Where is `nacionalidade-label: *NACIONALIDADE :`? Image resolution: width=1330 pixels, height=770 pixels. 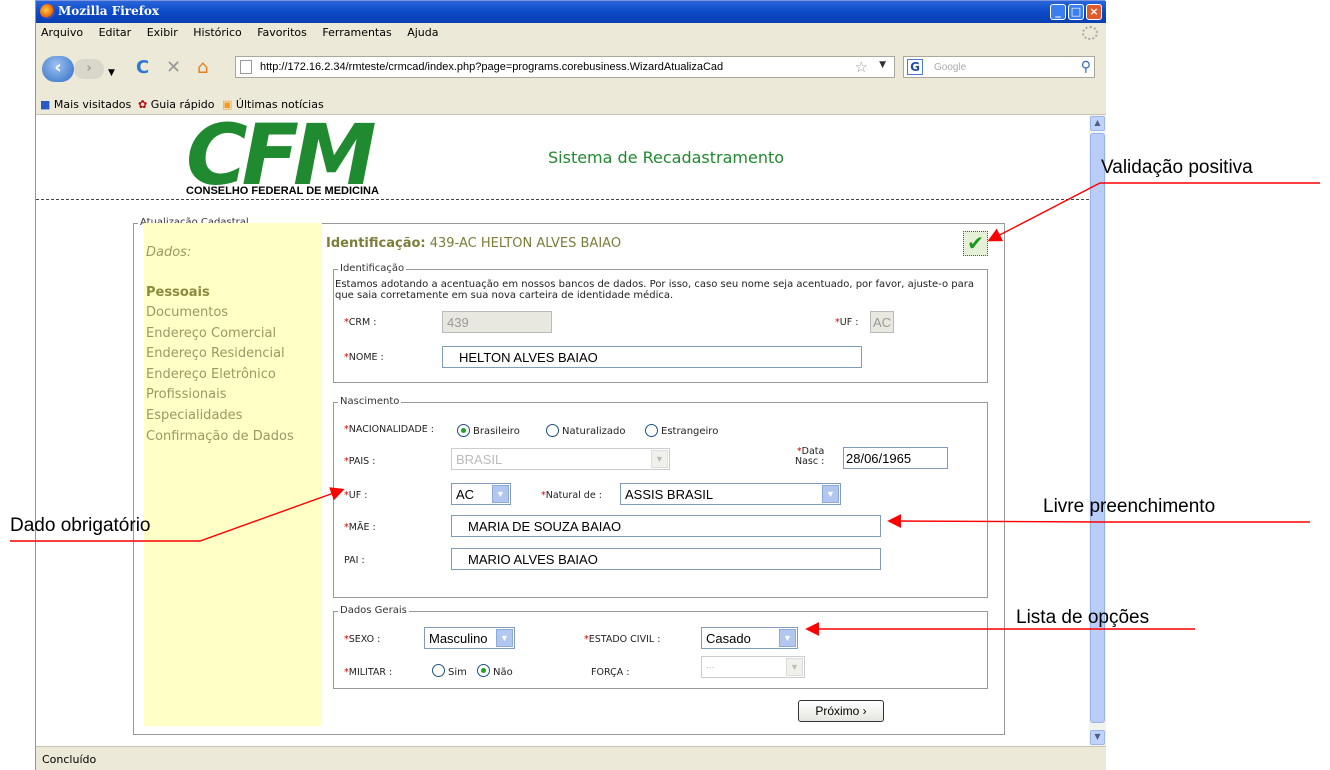 nacionalidade-label: *NACIONALIDADE : is located at coordinates (389, 429).